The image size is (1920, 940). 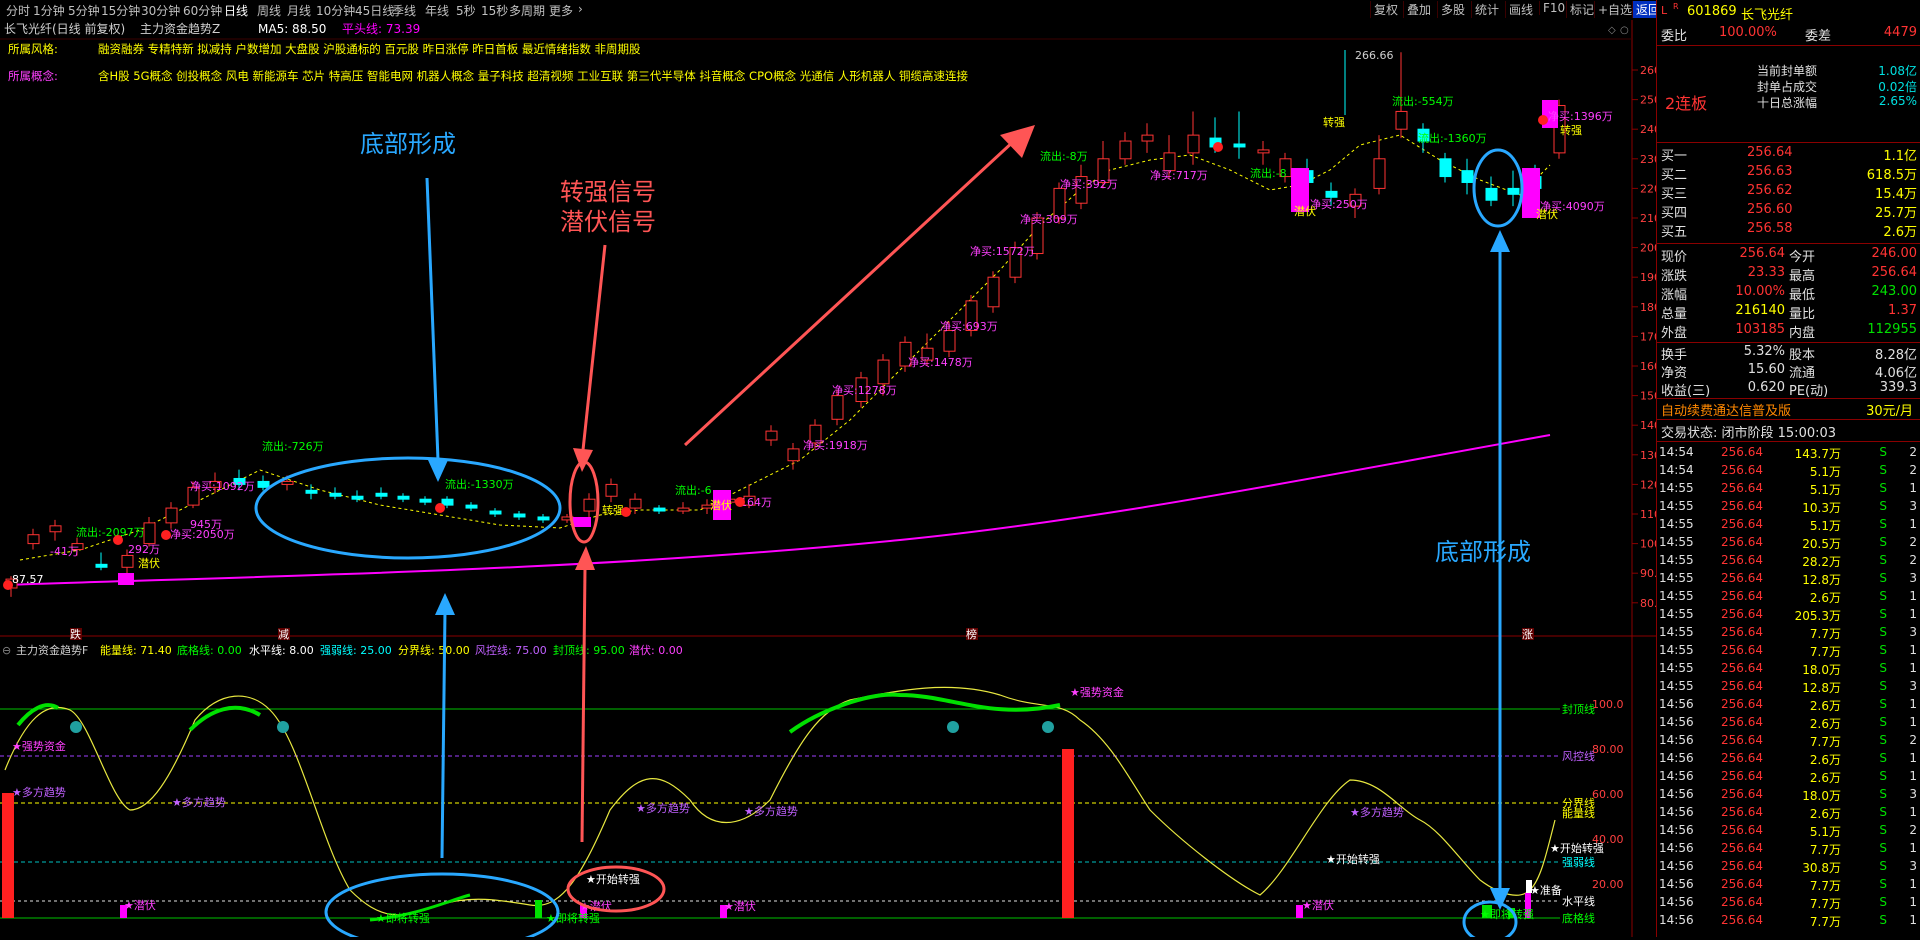 I want to click on tick-row: 14:55 256.64 20.5万 S 2, so click(x=1788, y=544).